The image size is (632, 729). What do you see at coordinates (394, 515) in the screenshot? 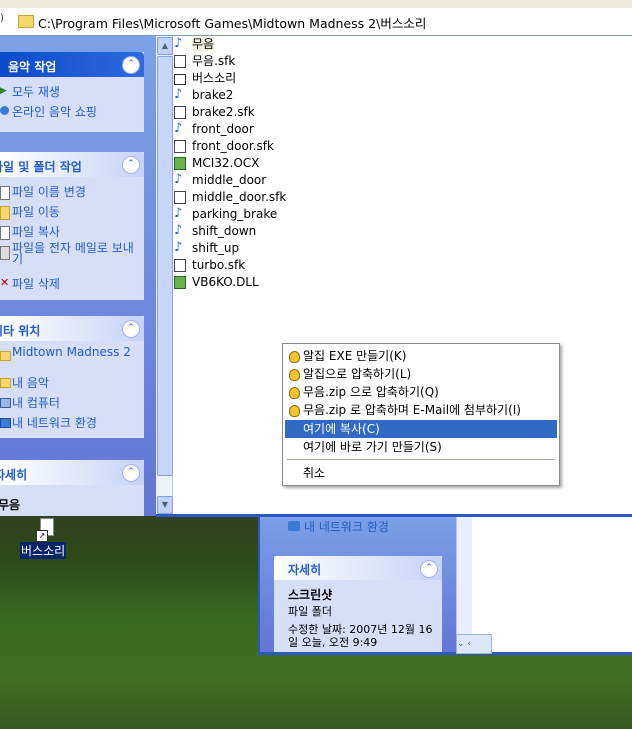
I see `window-bottom-border` at bounding box center [394, 515].